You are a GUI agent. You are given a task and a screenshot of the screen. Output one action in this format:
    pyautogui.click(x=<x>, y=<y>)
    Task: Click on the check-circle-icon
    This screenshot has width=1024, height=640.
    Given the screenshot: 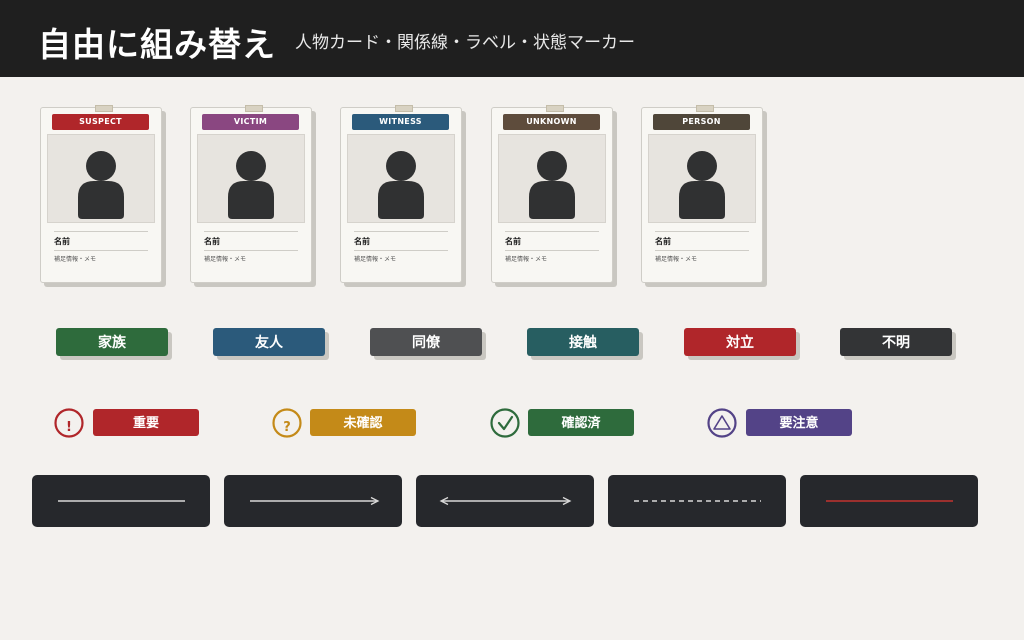 What is the action you would take?
    pyautogui.click(x=505, y=423)
    